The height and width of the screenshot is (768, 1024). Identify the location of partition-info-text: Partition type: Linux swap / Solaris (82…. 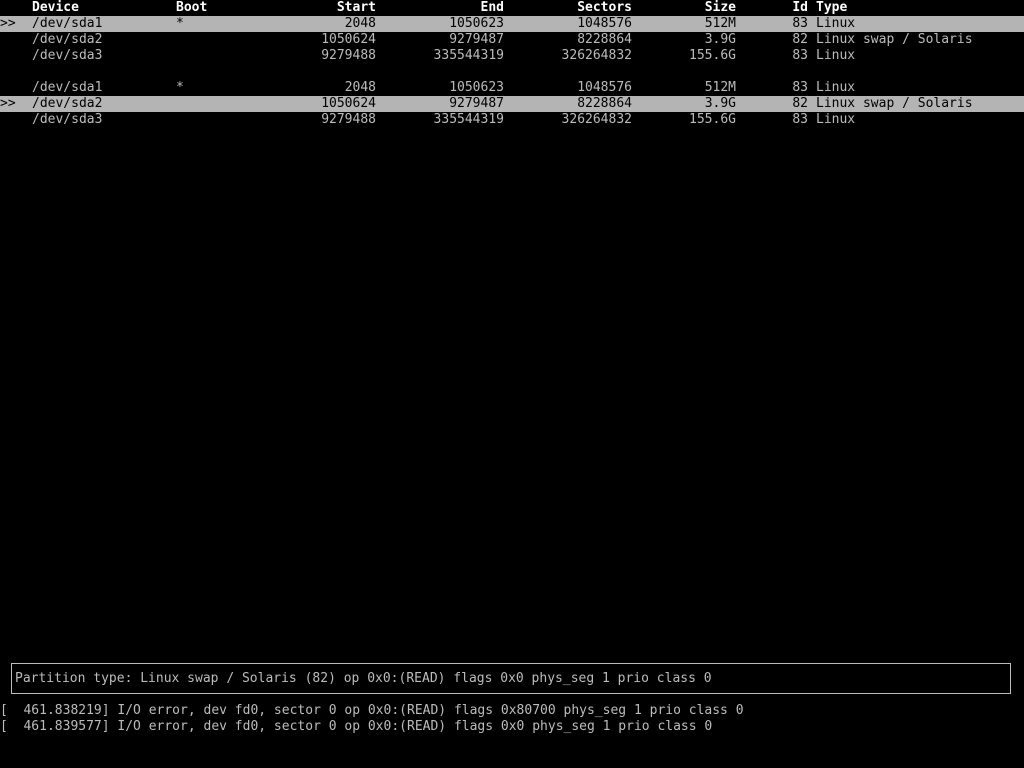
(363, 678).